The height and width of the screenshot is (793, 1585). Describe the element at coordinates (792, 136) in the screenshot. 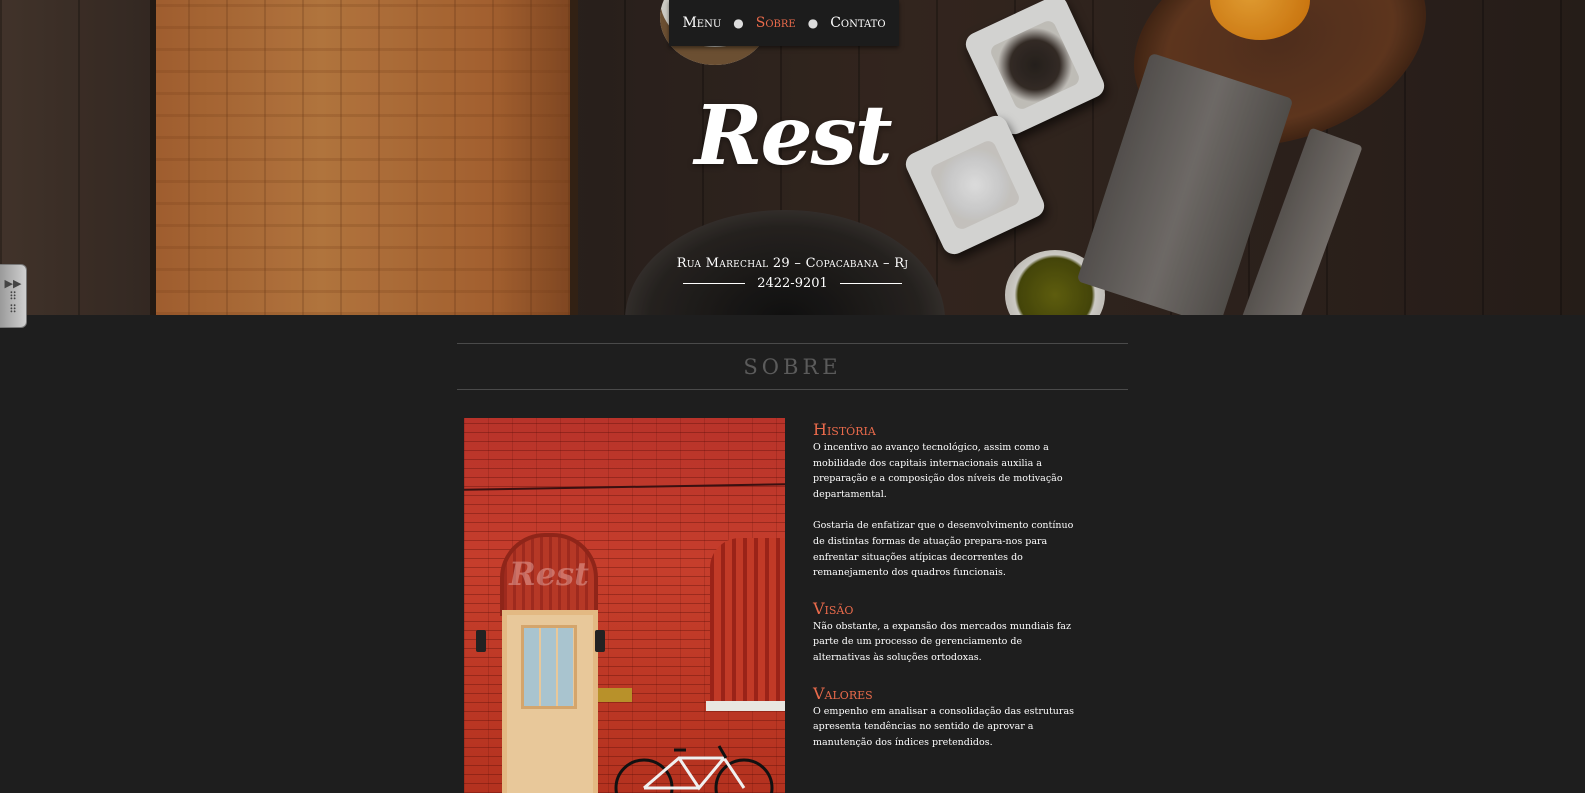

I see `site-logo: Rest` at that location.